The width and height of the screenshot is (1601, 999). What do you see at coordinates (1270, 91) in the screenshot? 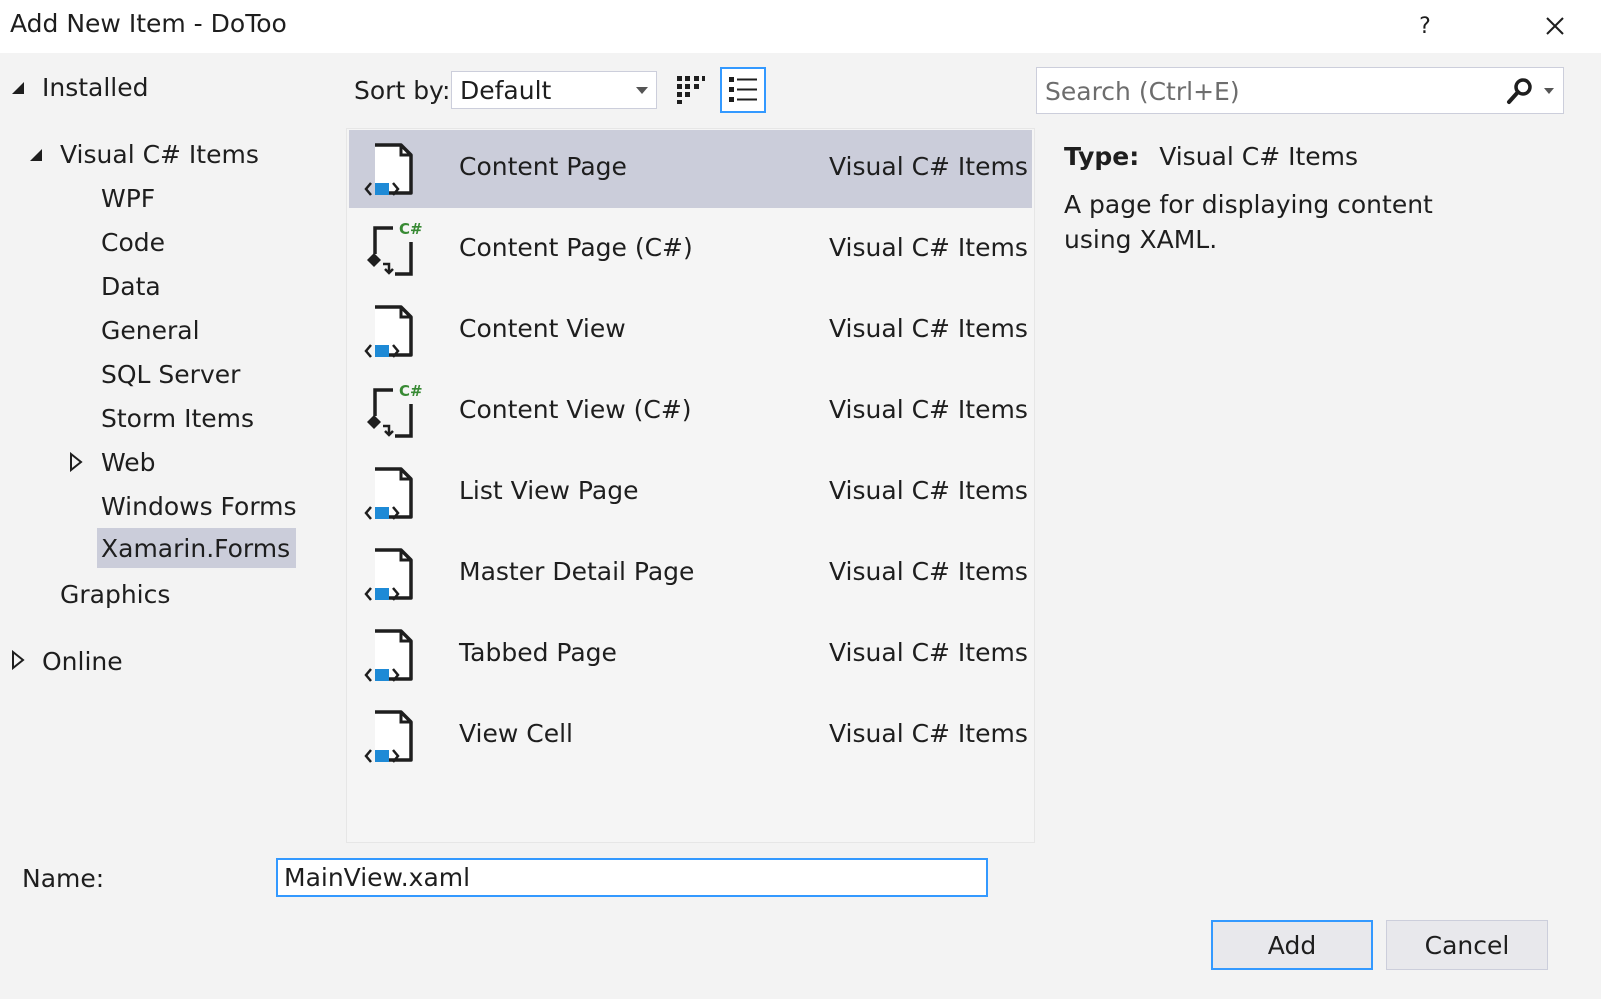
I see `search-input` at bounding box center [1270, 91].